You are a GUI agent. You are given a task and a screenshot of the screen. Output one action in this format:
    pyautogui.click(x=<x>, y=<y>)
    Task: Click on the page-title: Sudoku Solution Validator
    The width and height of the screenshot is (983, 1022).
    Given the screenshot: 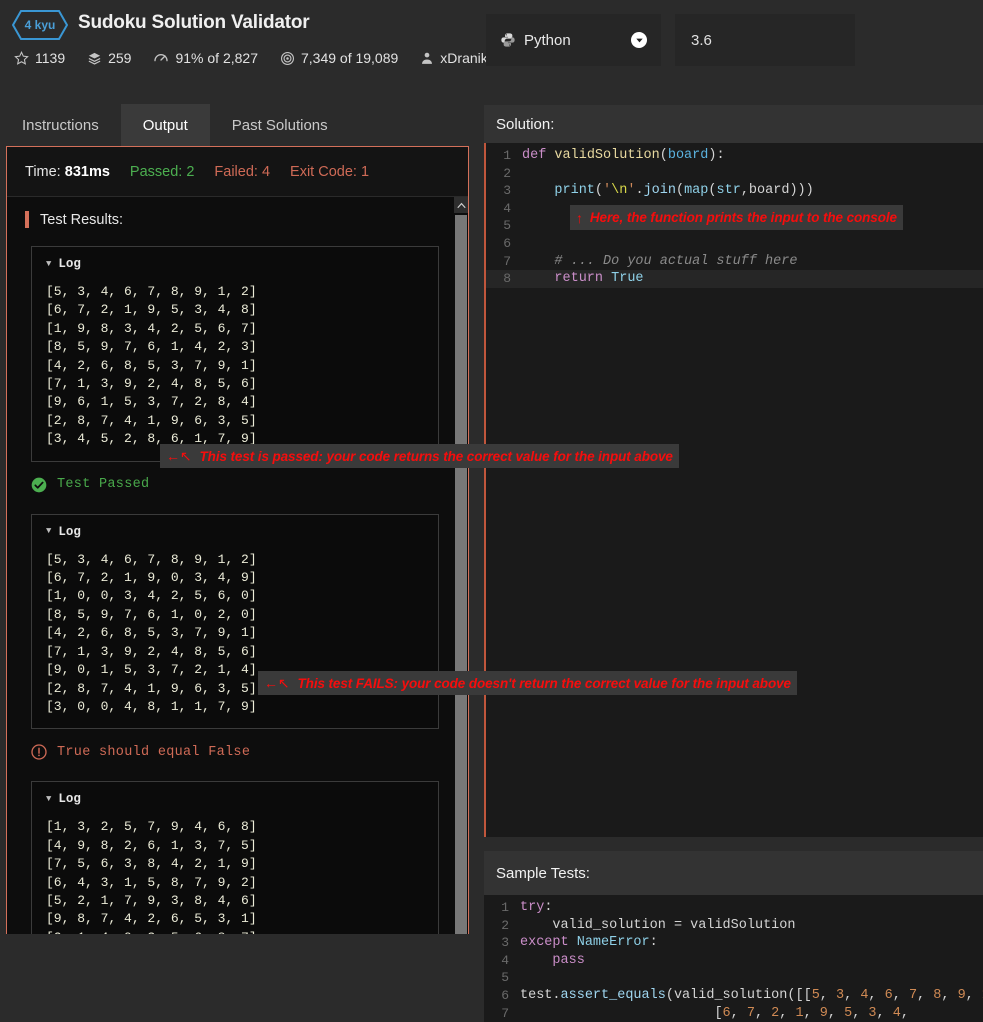 What is the action you would take?
    pyautogui.click(x=194, y=22)
    